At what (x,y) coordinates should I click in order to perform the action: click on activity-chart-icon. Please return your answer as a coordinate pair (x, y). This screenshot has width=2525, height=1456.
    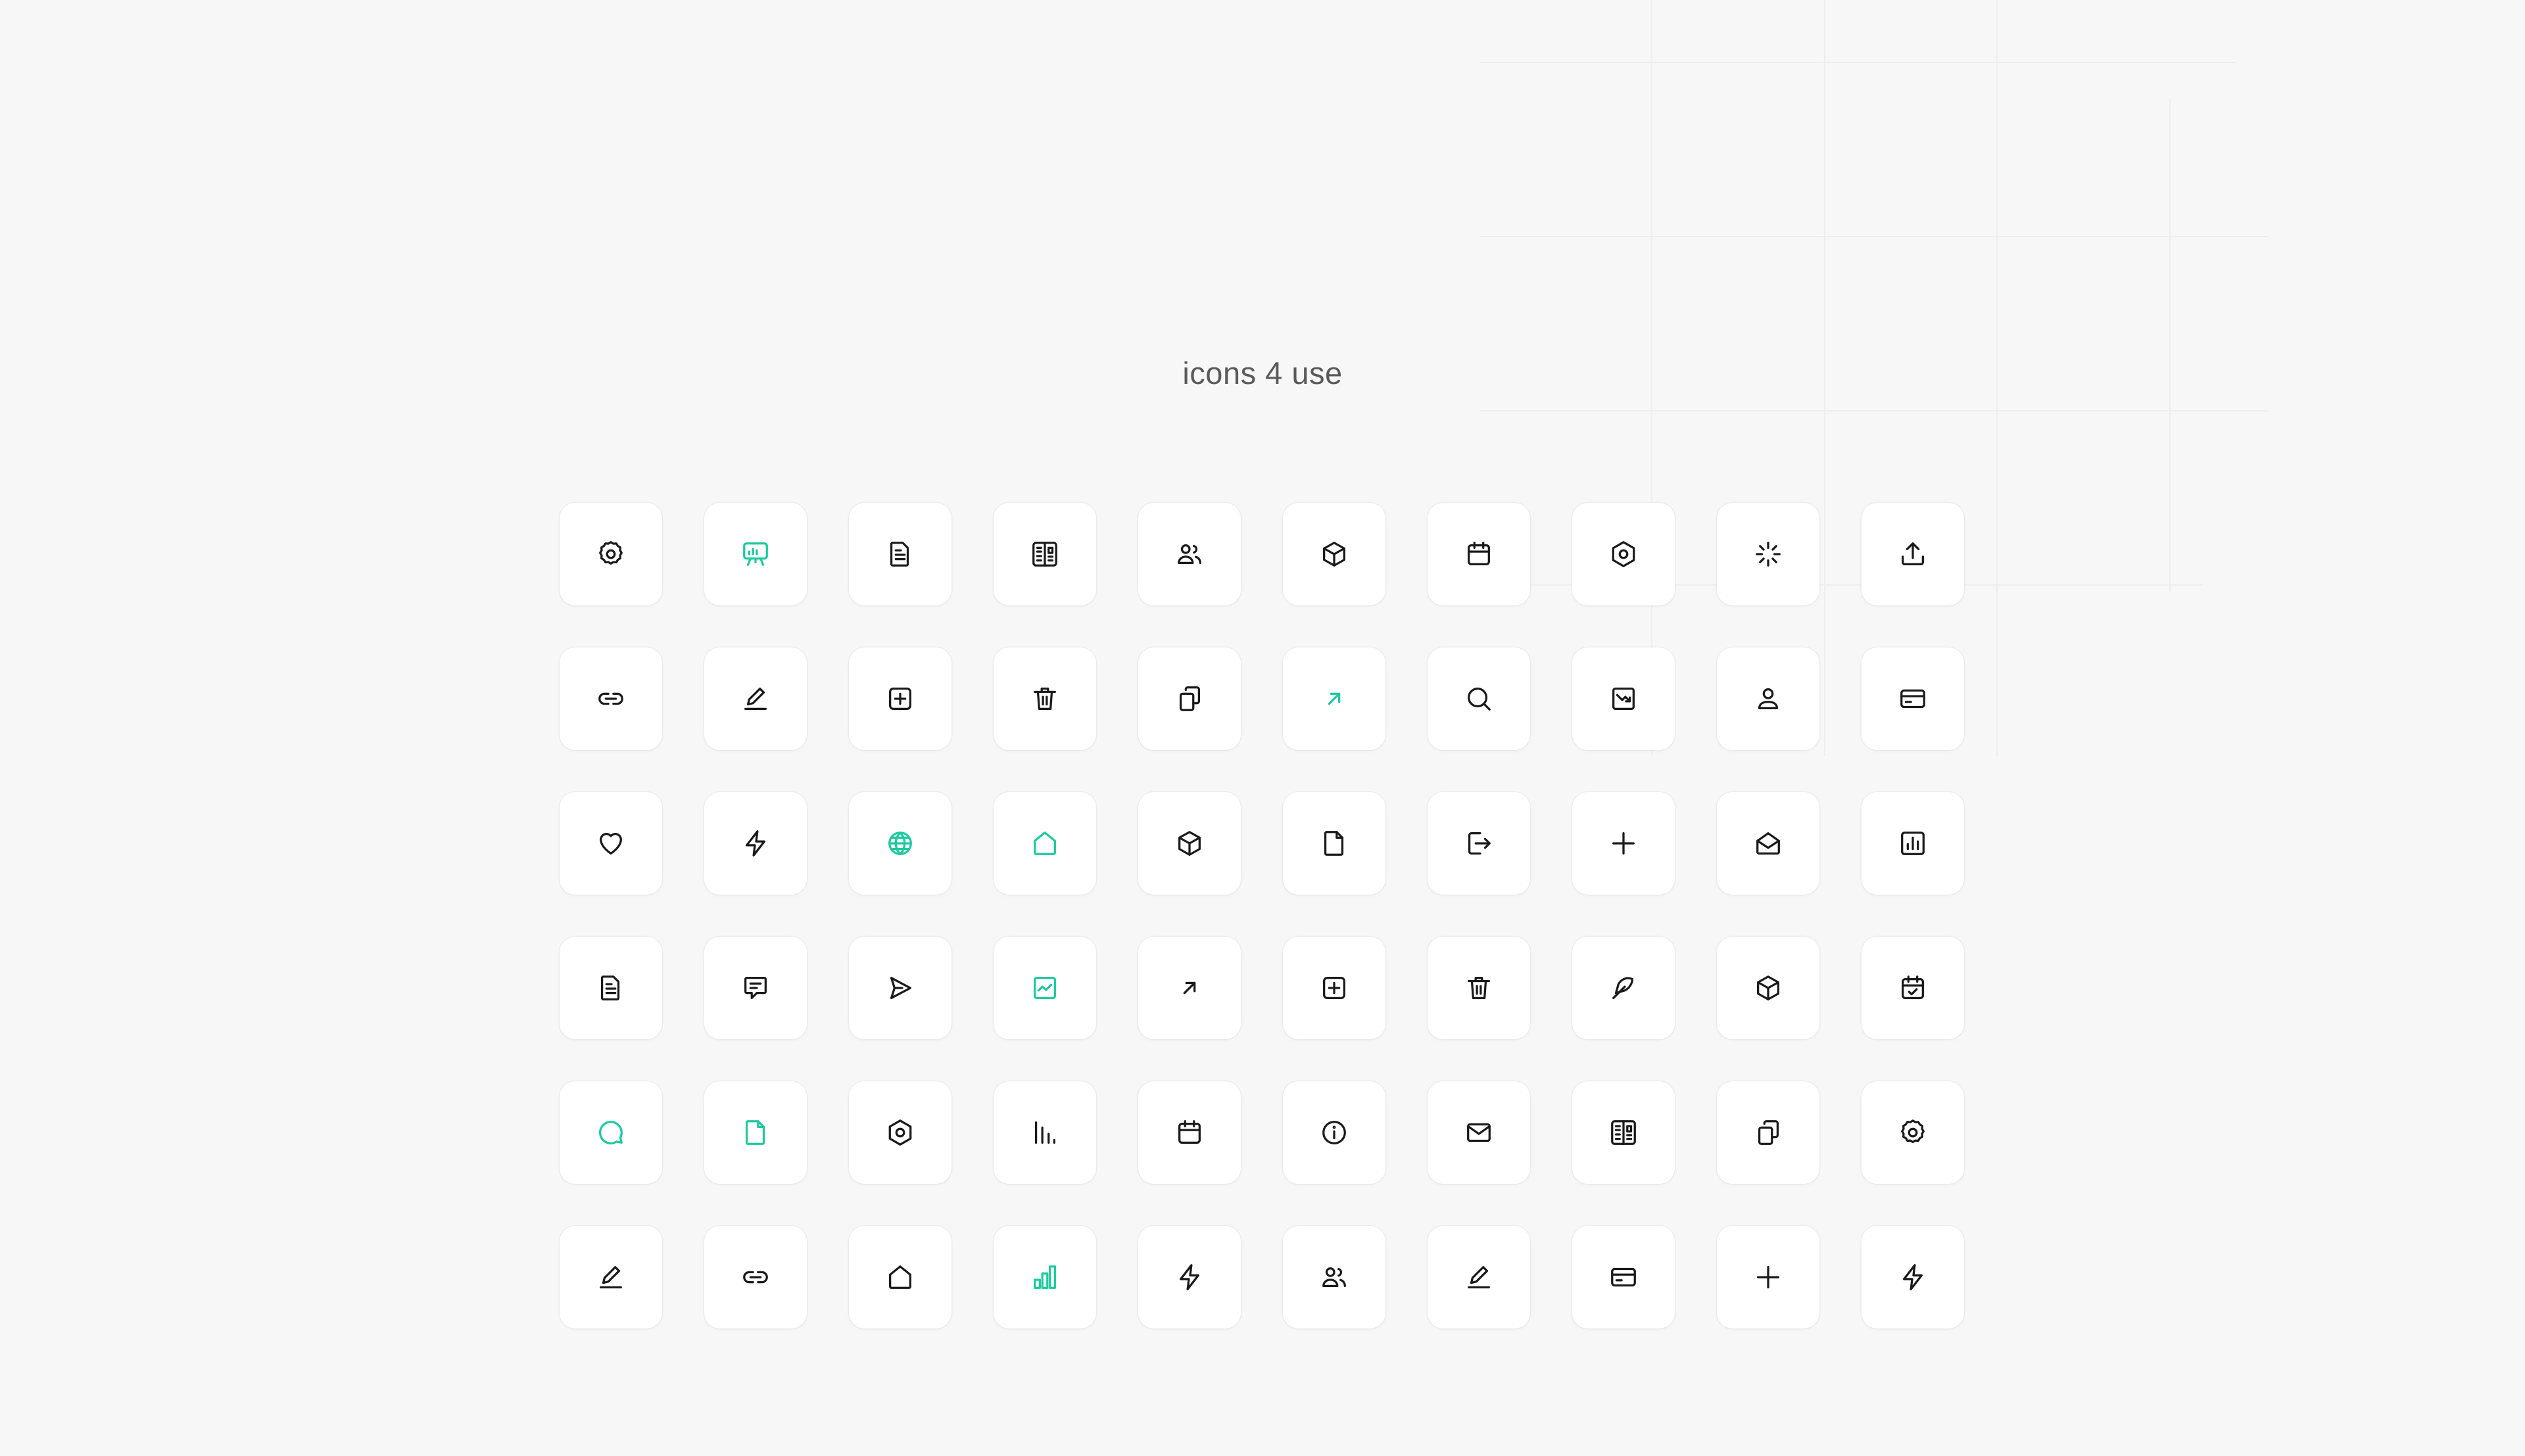
    Looking at the image, I should click on (1045, 988).